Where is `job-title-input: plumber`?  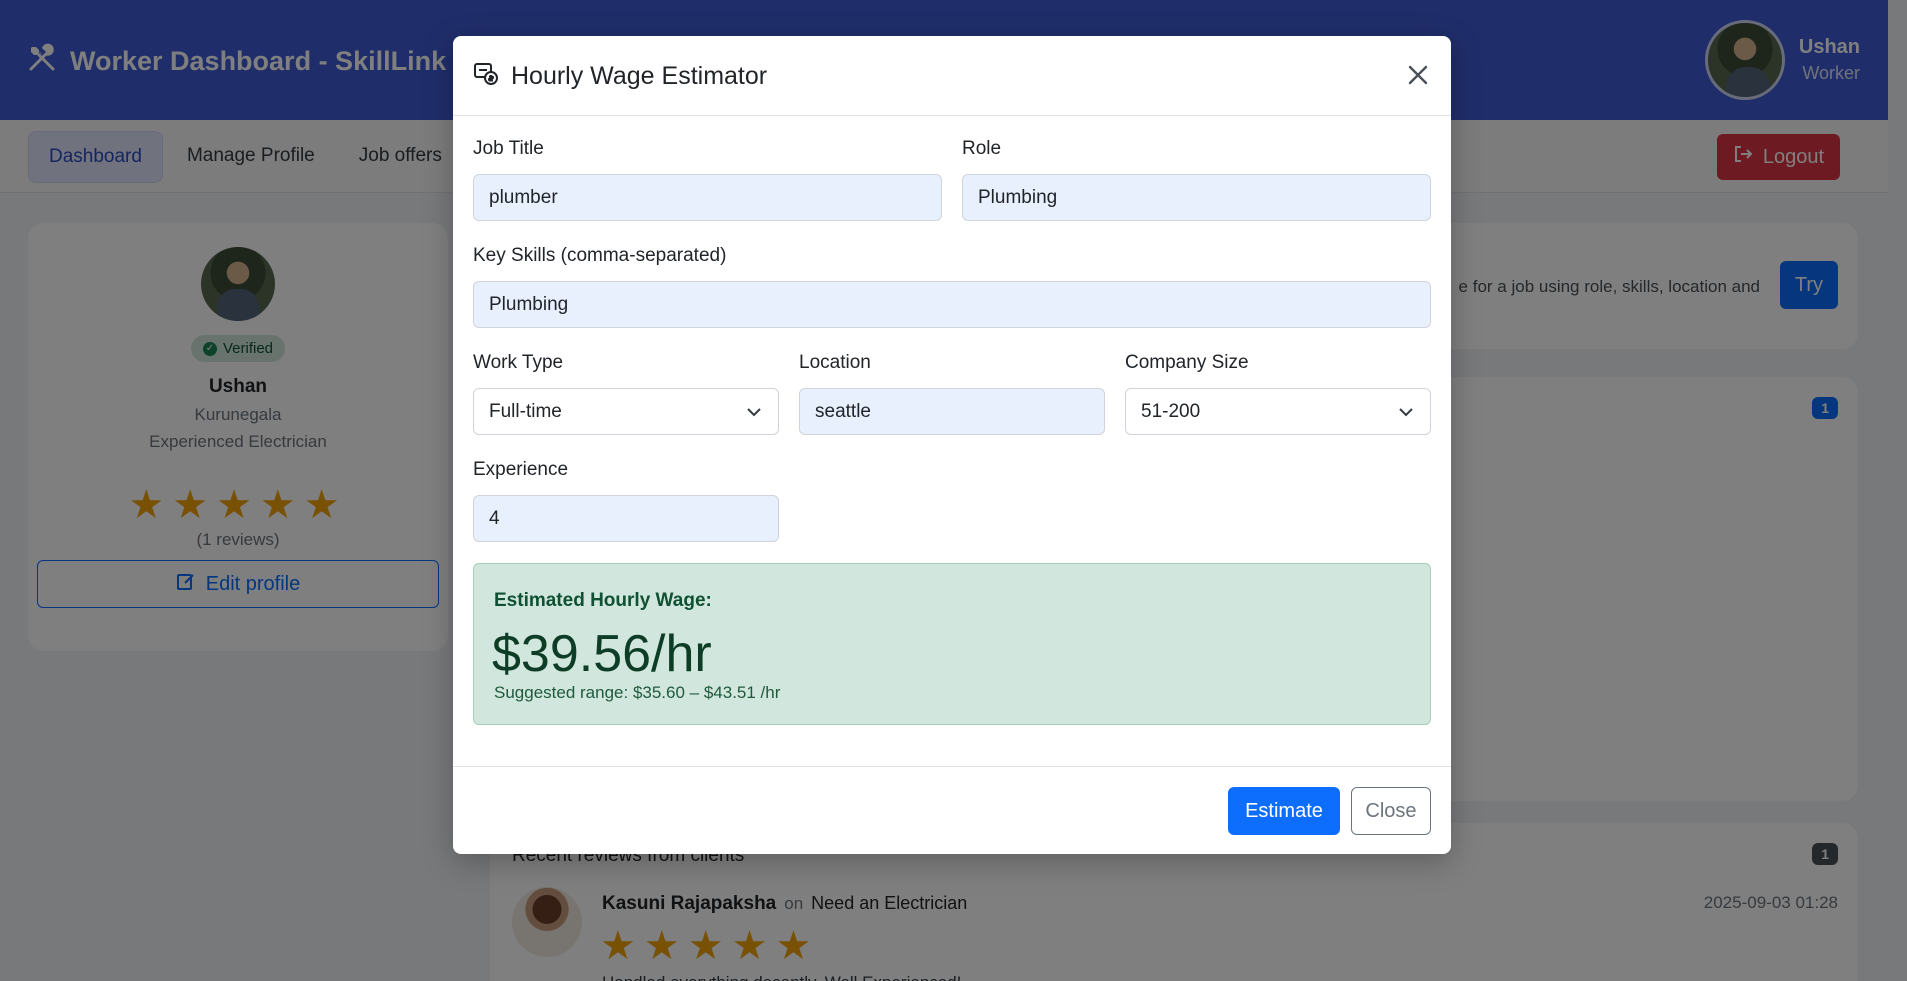 job-title-input: plumber is located at coordinates (707, 197).